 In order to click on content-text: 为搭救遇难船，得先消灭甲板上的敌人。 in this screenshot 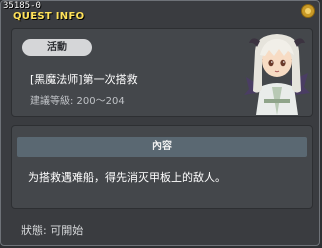, I will do `click(127, 177)`.